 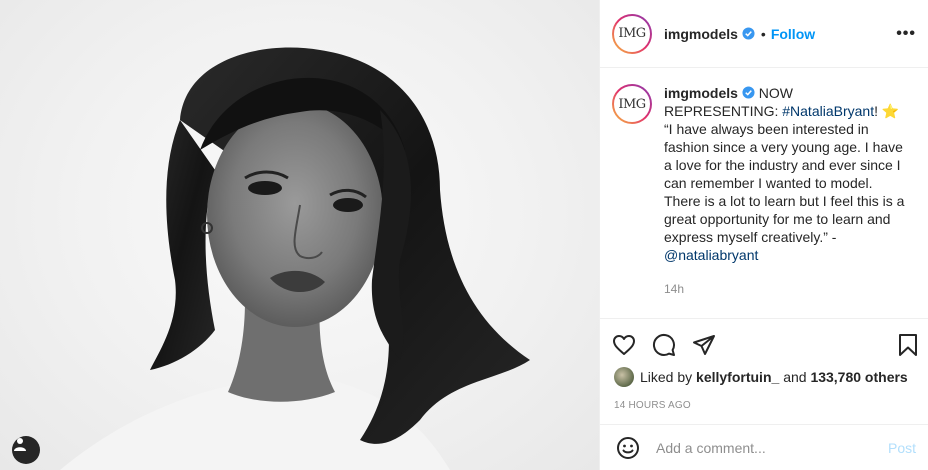 What do you see at coordinates (890, 111) in the screenshot?
I see `star-emoji: ⭐` at bounding box center [890, 111].